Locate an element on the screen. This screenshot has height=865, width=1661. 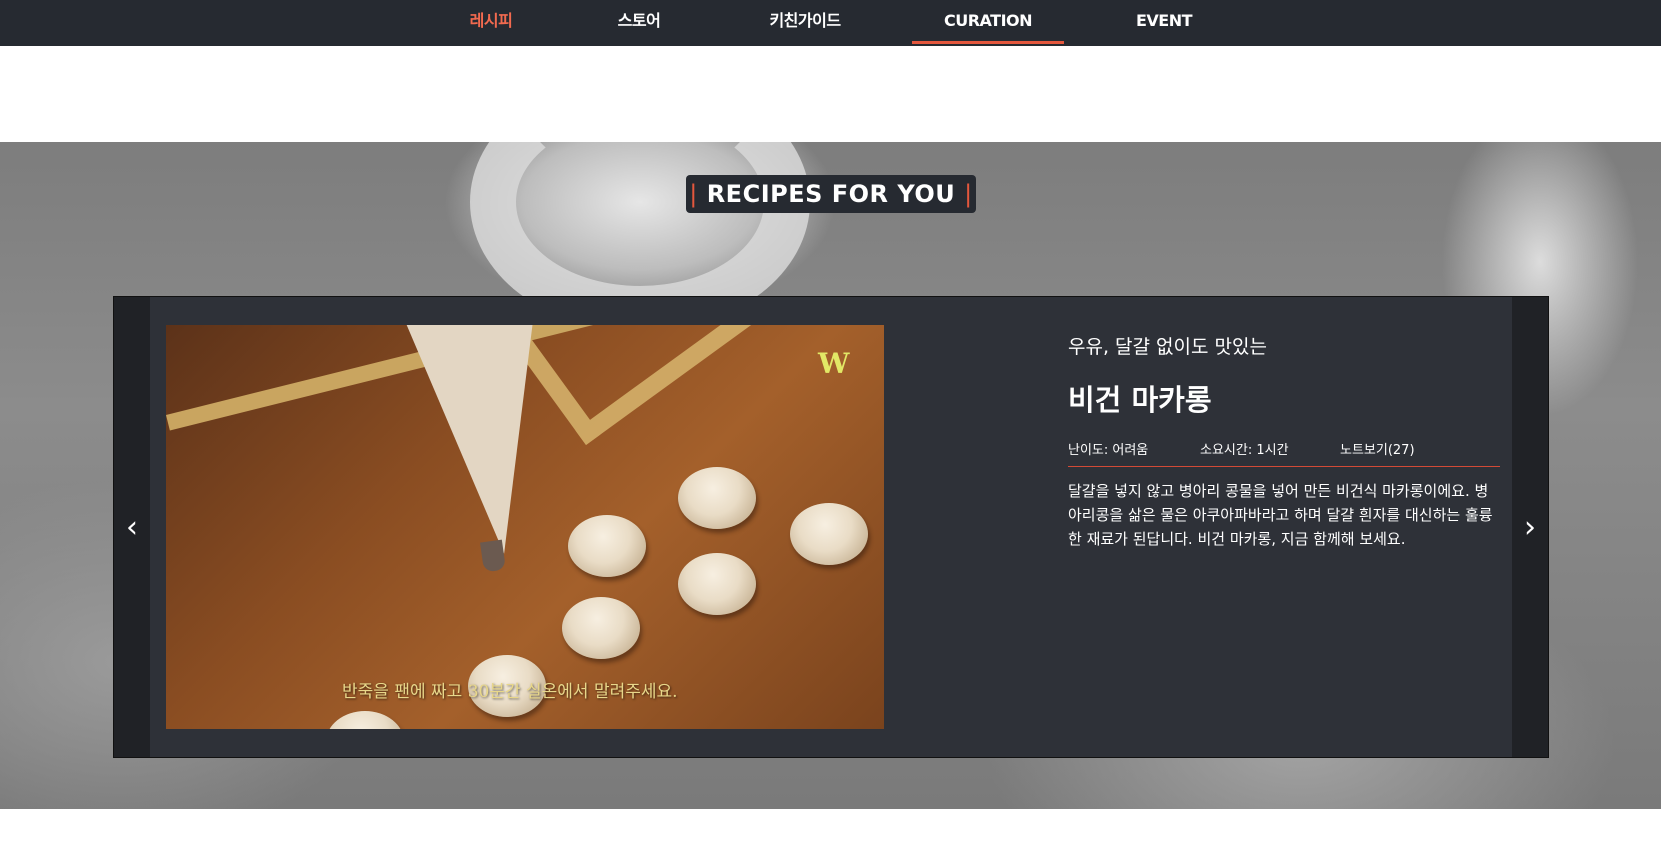
slider-right-strip: › is located at coordinates (1530, 527).